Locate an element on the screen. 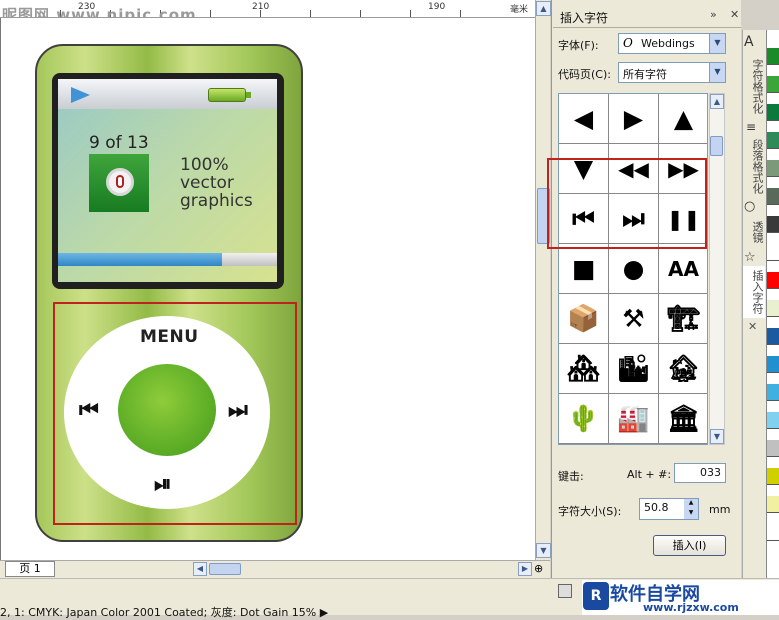 This screenshot has height=620, width=779. codepage-label: 代码页(C): is located at coordinates (584, 74).